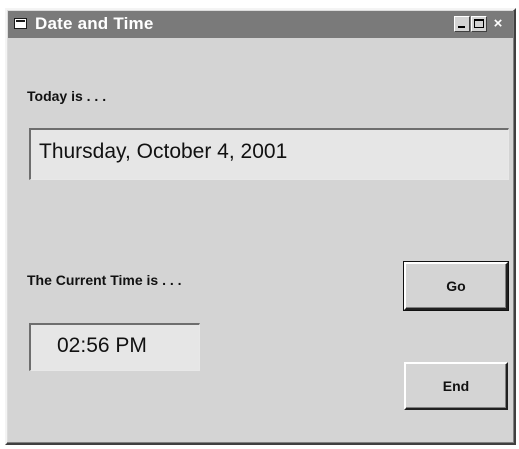 This screenshot has width=519, height=449. What do you see at coordinates (462, 24) in the screenshot?
I see `minimize-icon` at bounding box center [462, 24].